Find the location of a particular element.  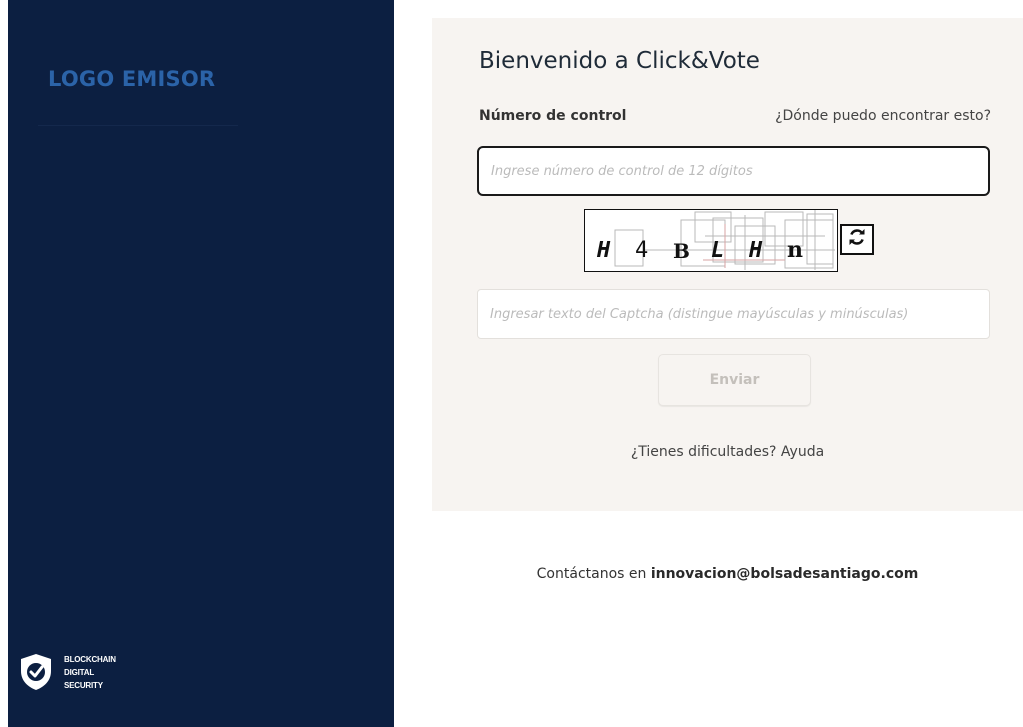

security-line-3: SECURITY is located at coordinates (83, 685).